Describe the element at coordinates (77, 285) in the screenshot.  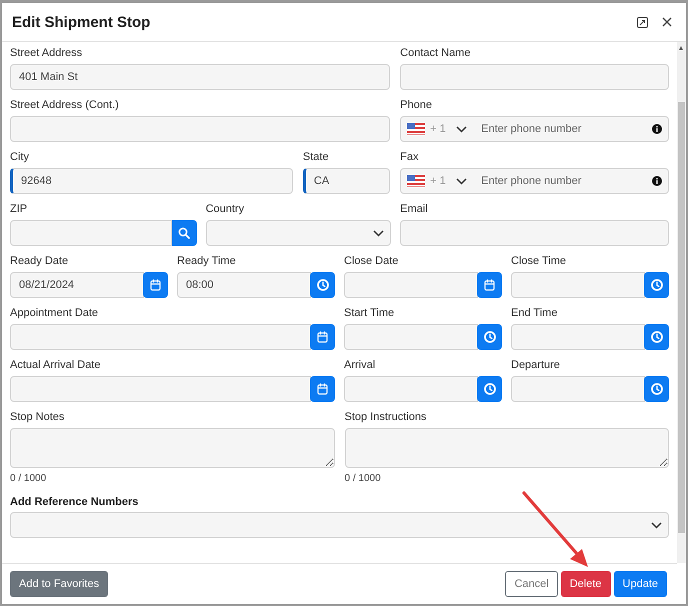
I see `date-field: 08/21/2024` at that location.